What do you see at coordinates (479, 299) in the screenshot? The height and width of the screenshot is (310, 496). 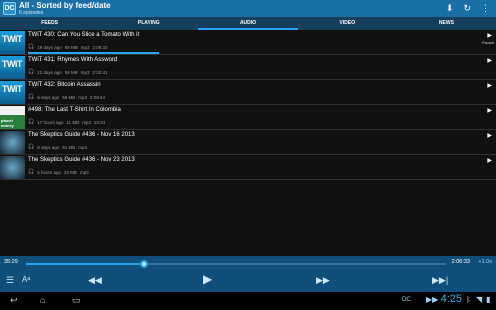 I see `wifi-icon: ◥` at bounding box center [479, 299].